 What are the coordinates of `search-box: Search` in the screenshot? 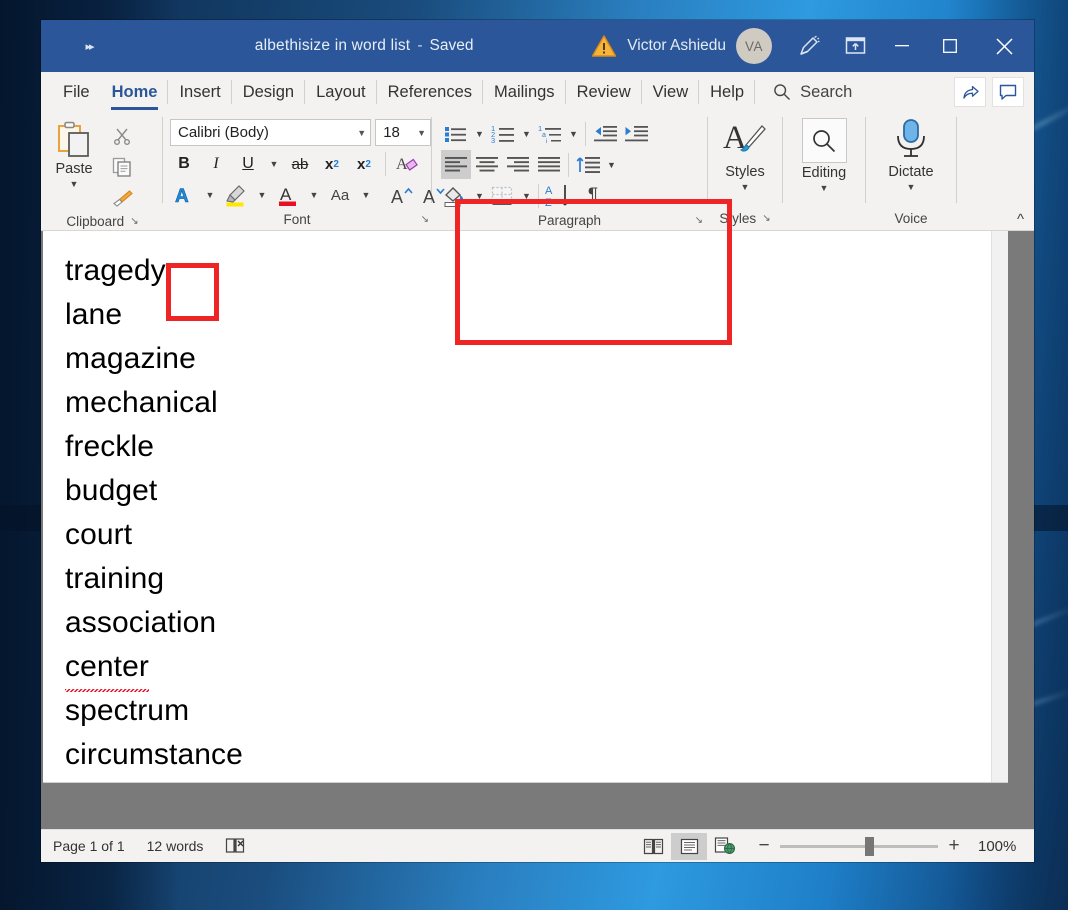 It's located at (803, 92).